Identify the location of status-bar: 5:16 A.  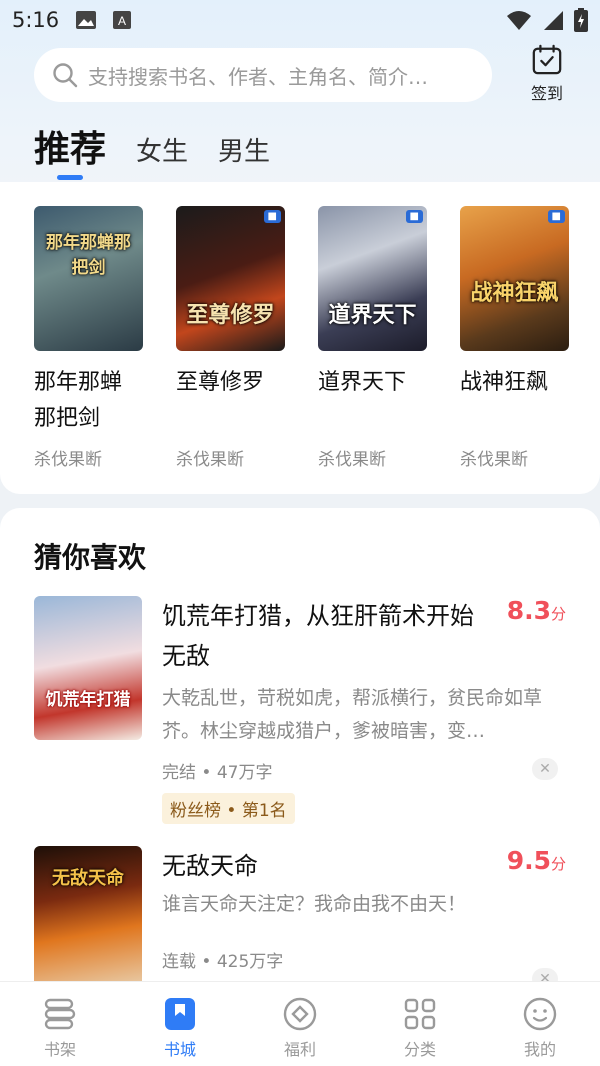
(300, 20).